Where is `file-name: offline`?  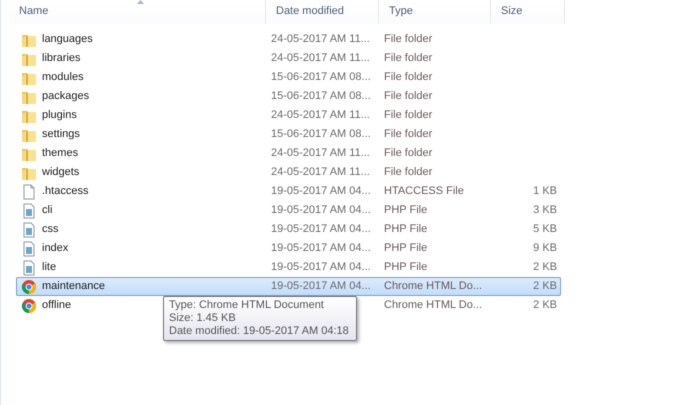
file-name: offline is located at coordinates (57, 305).